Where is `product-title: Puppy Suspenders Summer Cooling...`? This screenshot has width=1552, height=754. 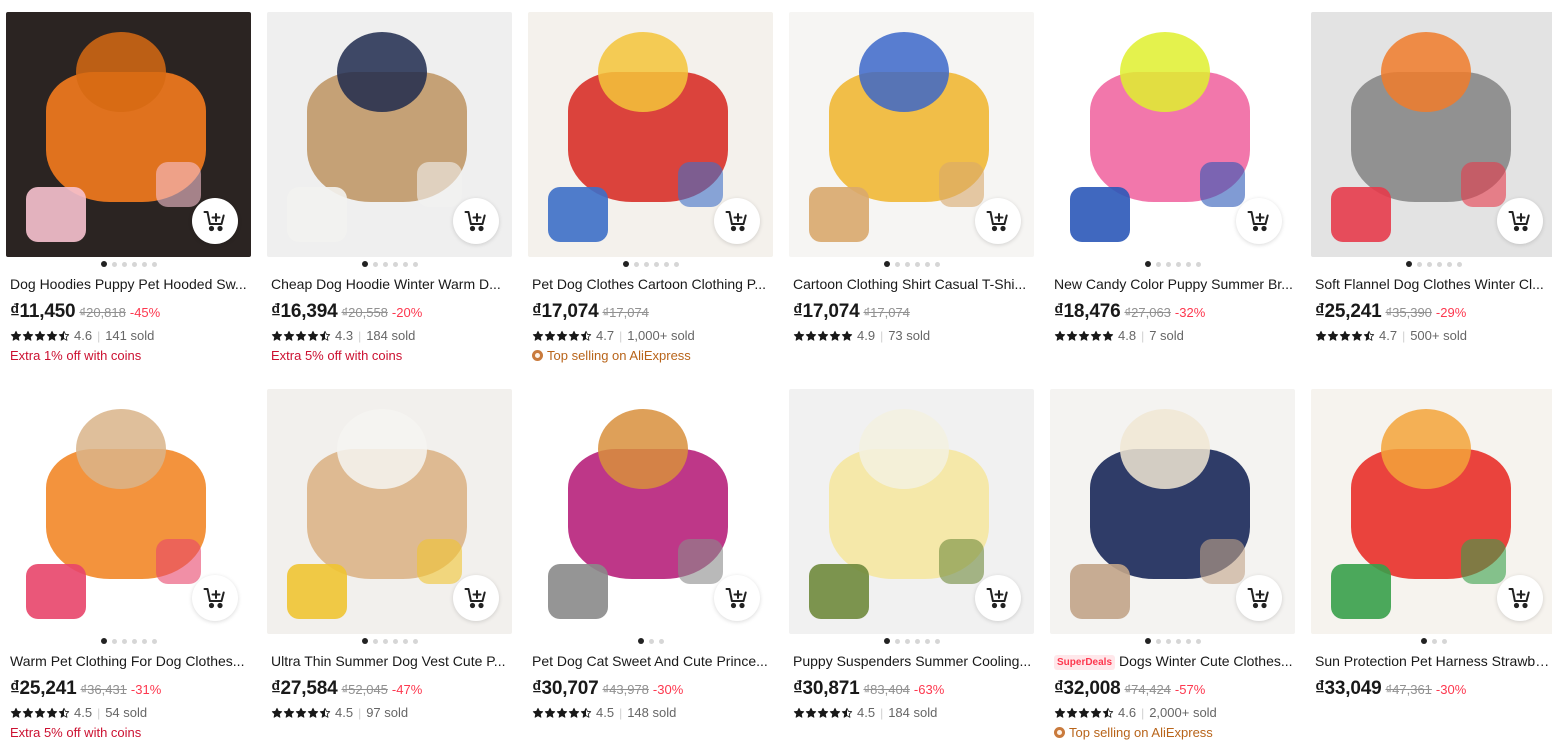
product-title: Puppy Suspenders Summer Cooling... is located at coordinates (911, 661).